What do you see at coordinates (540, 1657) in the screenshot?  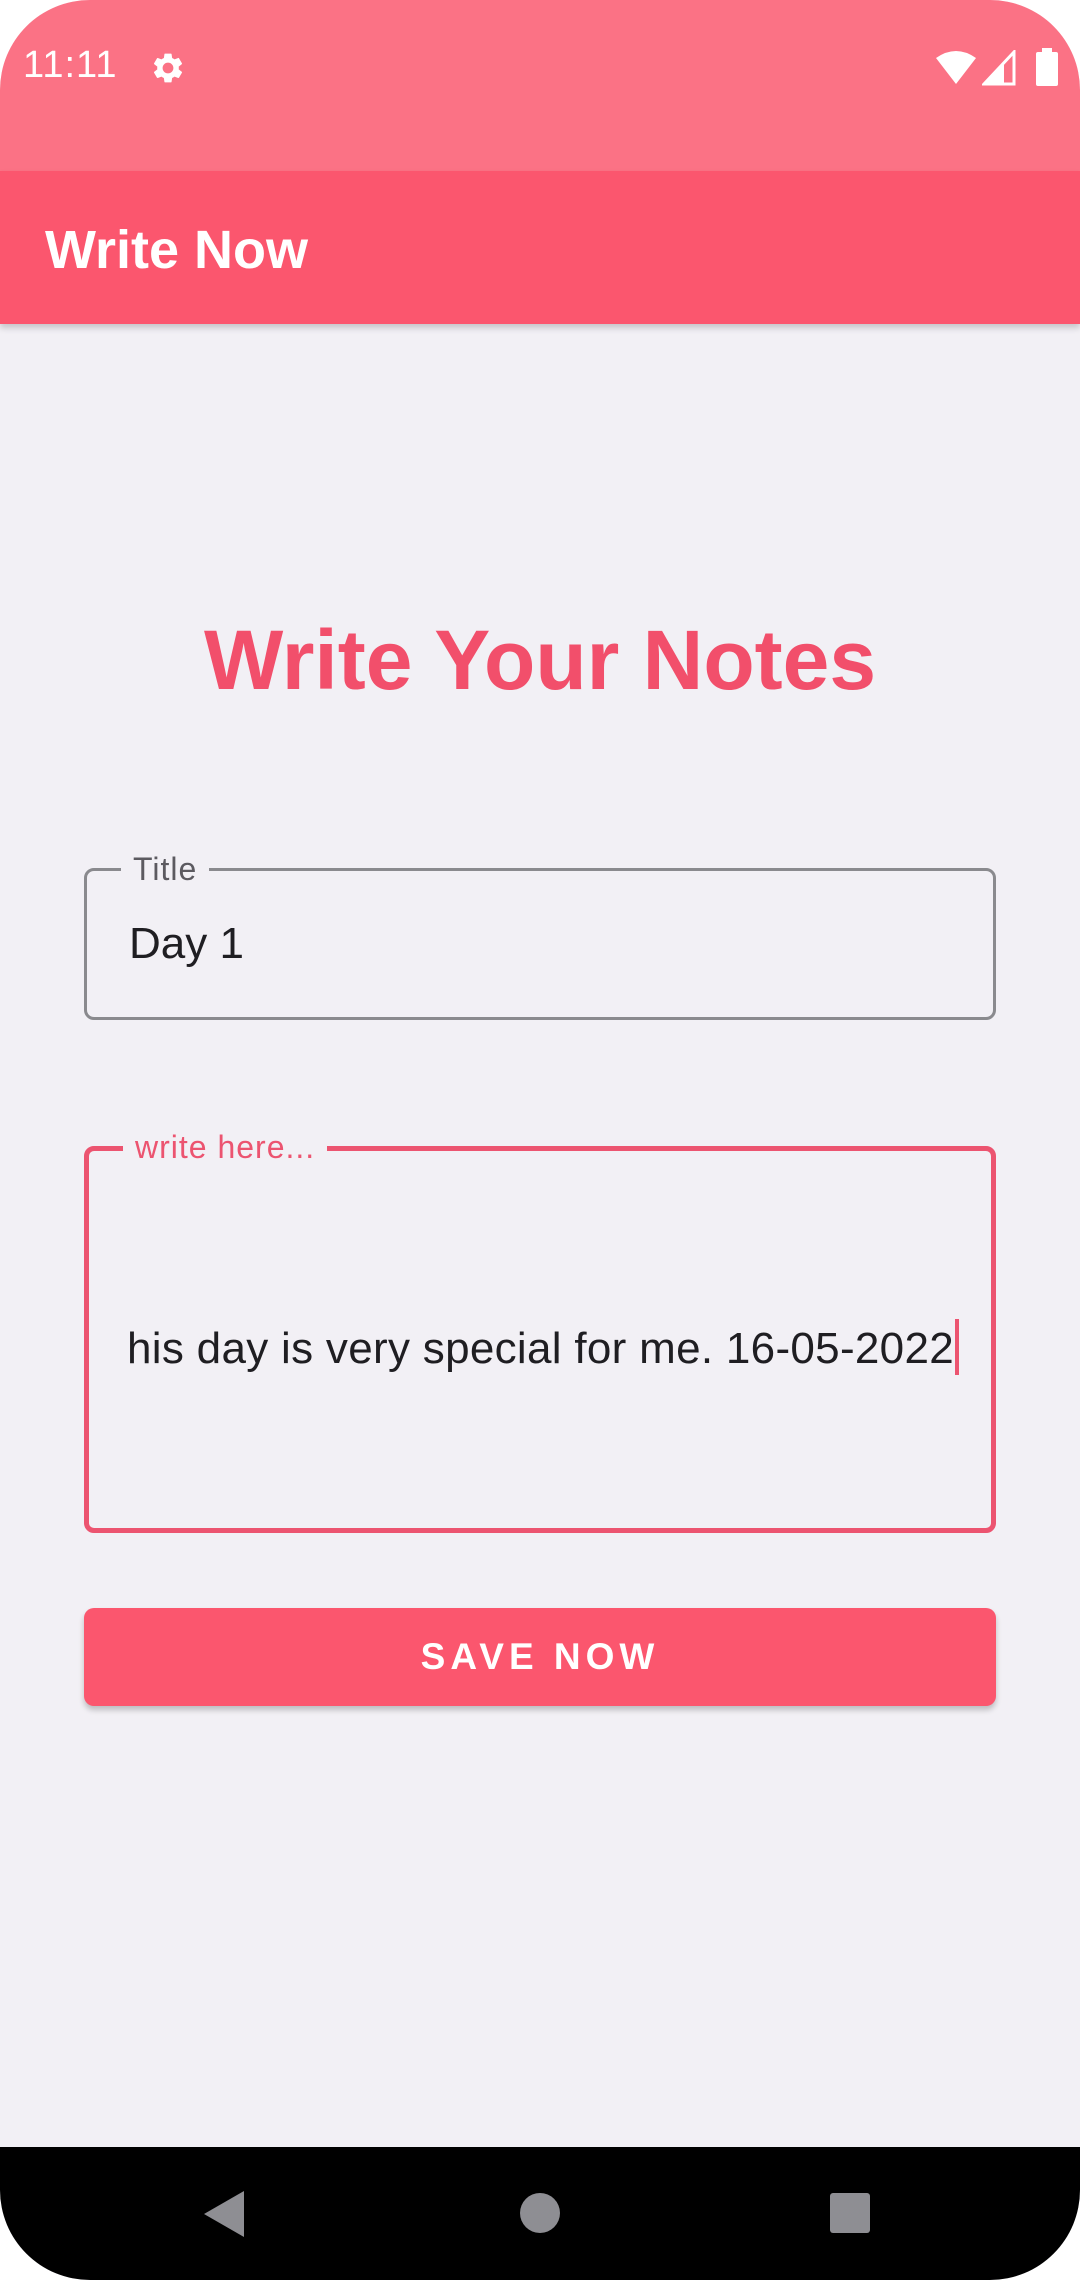 I see `save-now-button: SAVE NOW` at bounding box center [540, 1657].